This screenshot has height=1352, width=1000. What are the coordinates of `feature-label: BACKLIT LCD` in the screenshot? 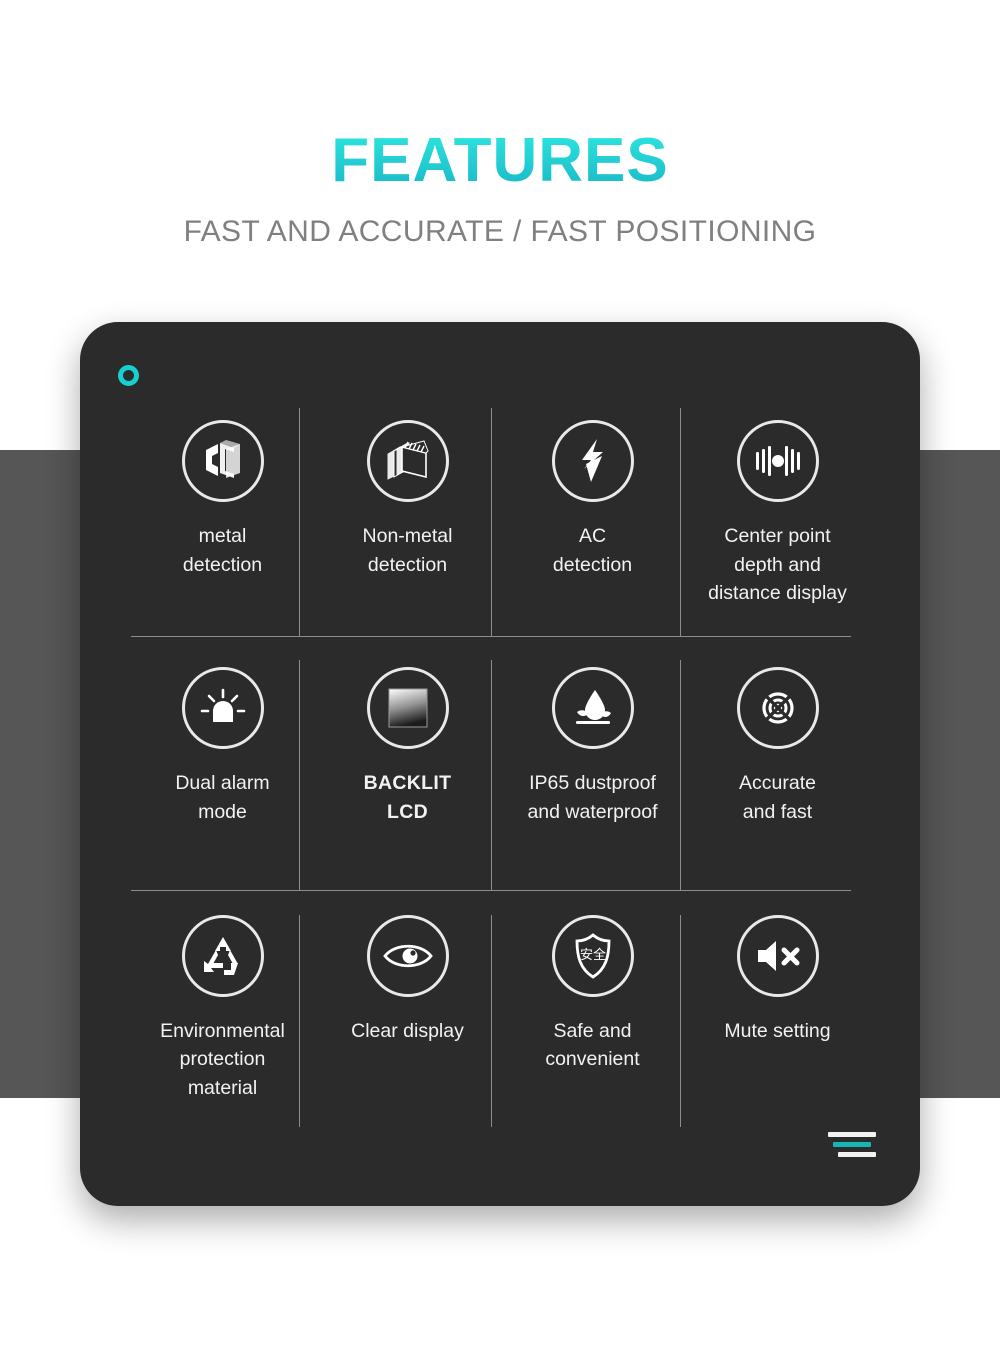 It's located at (407, 797).